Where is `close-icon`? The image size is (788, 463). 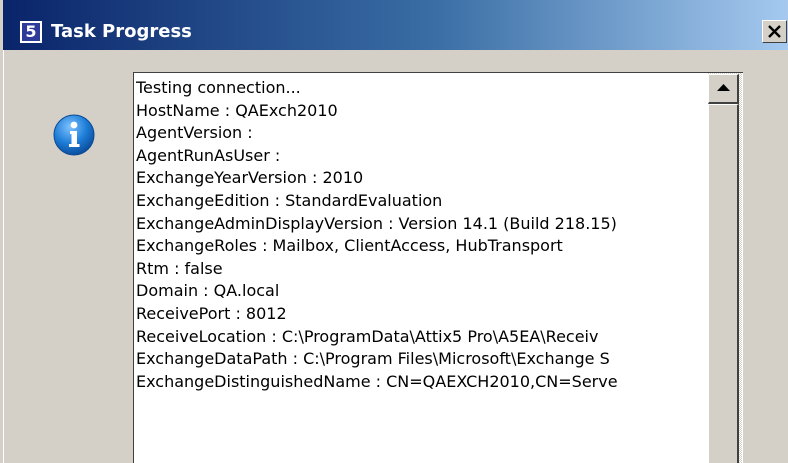 close-icon is located at coordinates (774, 31).